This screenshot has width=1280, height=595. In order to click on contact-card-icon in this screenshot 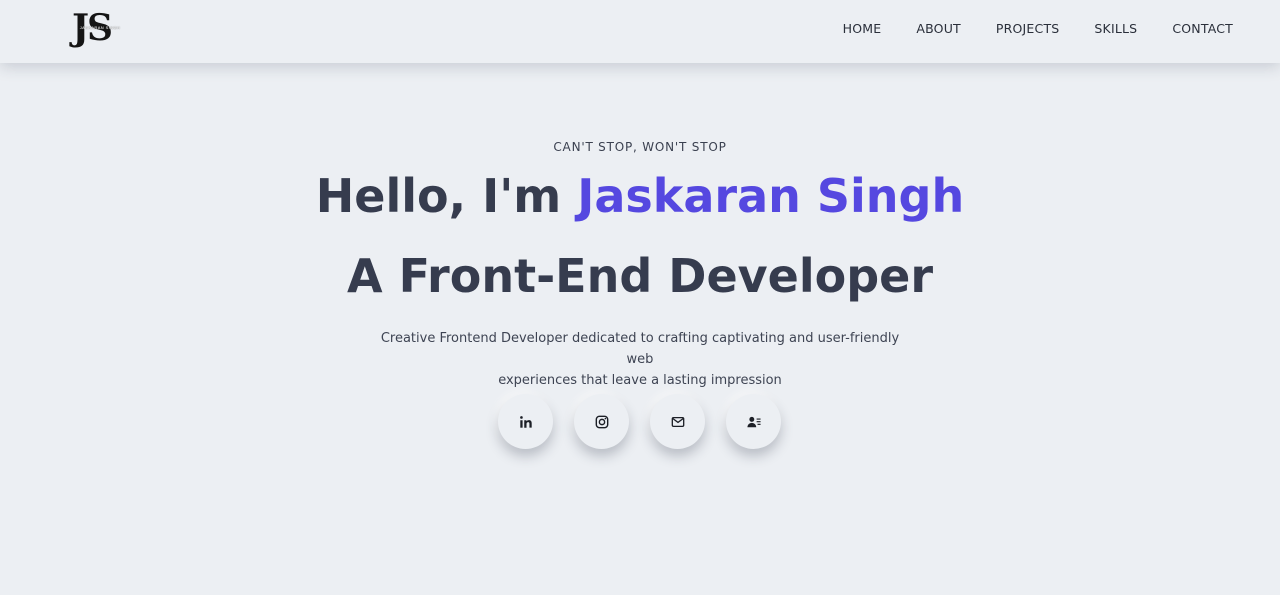, I will do `click(753, 421)`.